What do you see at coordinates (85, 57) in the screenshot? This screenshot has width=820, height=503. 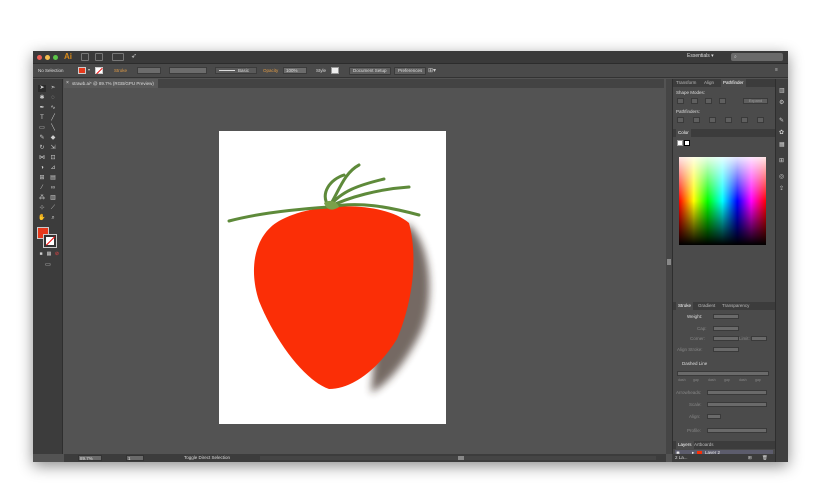 I see `bridge-icon` at bounding box center [85, 57].